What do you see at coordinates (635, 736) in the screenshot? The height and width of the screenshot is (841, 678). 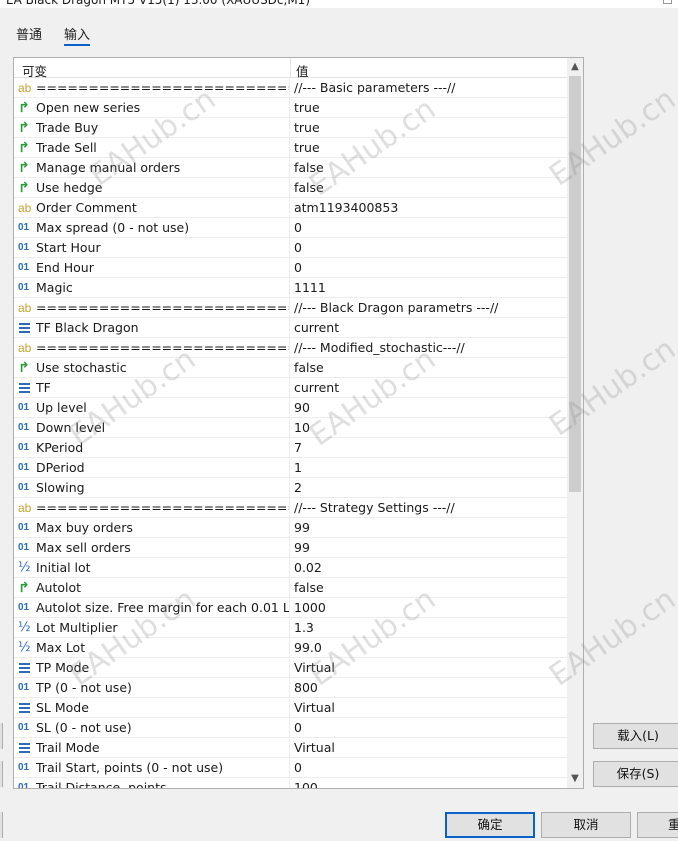 I see `load-button: 载入(L)` at bounding box center [635, 736].